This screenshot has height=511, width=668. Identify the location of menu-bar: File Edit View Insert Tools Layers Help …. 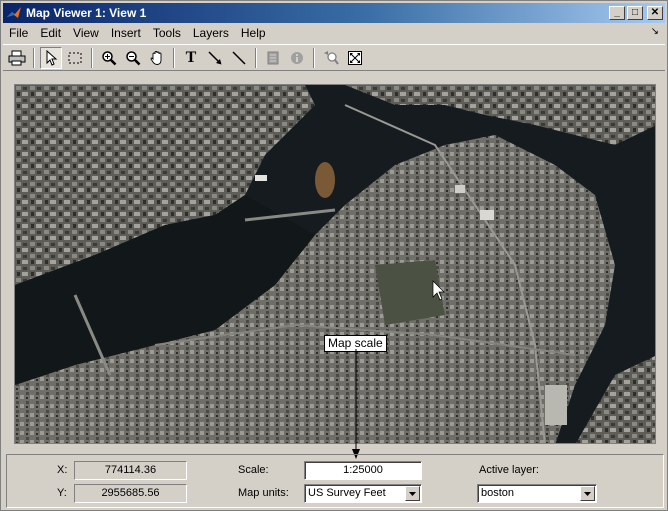
(334, 33).